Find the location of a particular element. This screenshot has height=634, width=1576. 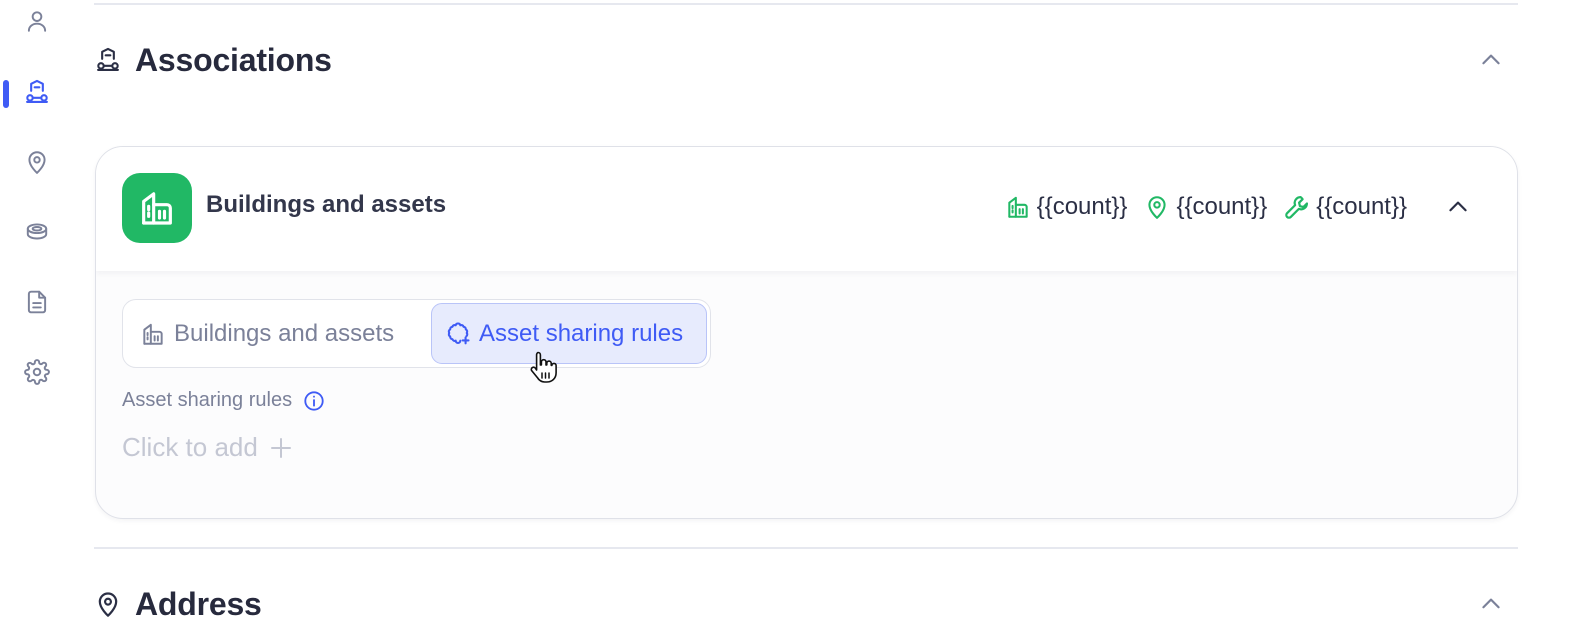

nav-item-user is located at coordinates (37, 23).